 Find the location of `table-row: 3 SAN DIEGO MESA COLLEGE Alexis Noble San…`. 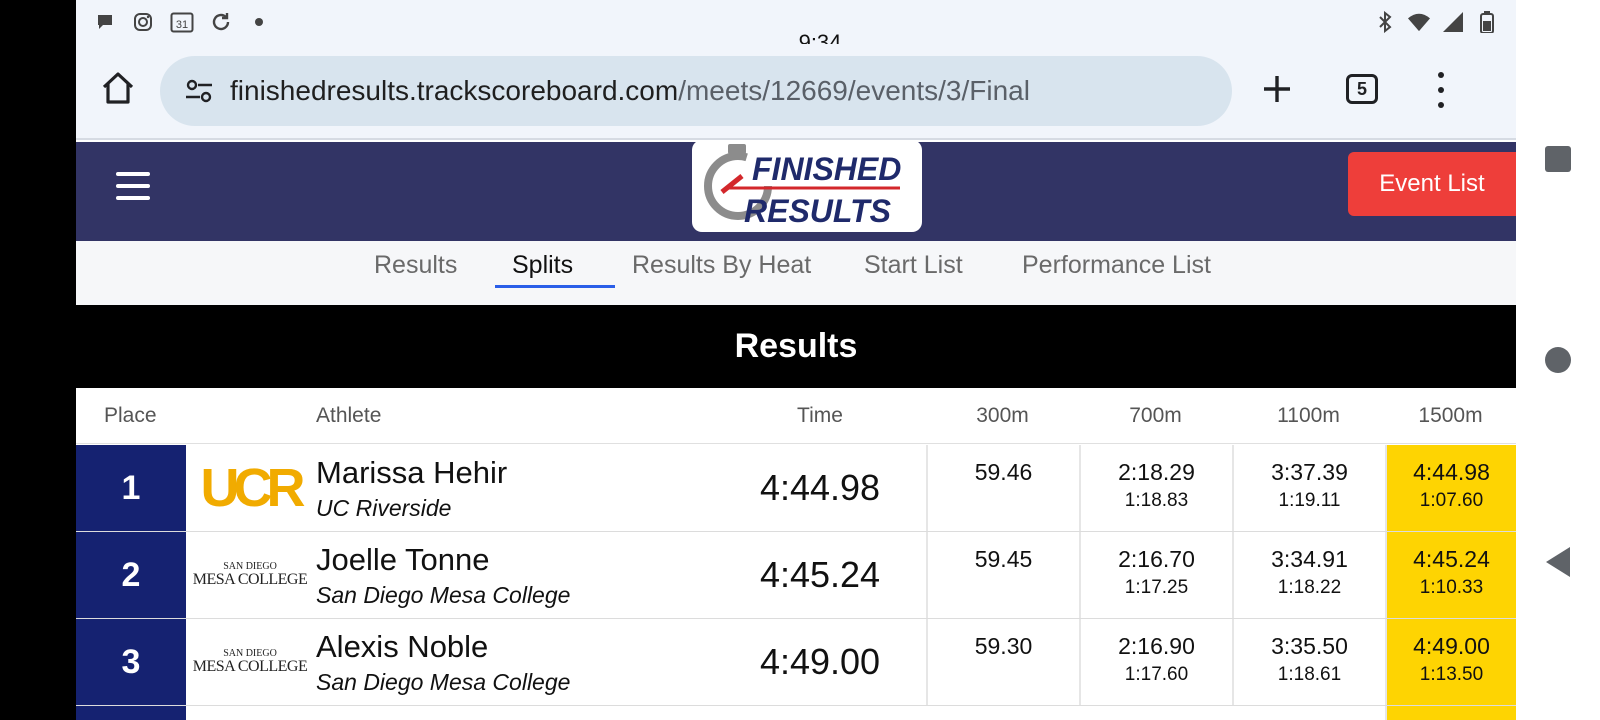

table-row: 3 SAN DIEGO MESA COLLEGE Alexis Noble San… is located at coordinates (796, 662).